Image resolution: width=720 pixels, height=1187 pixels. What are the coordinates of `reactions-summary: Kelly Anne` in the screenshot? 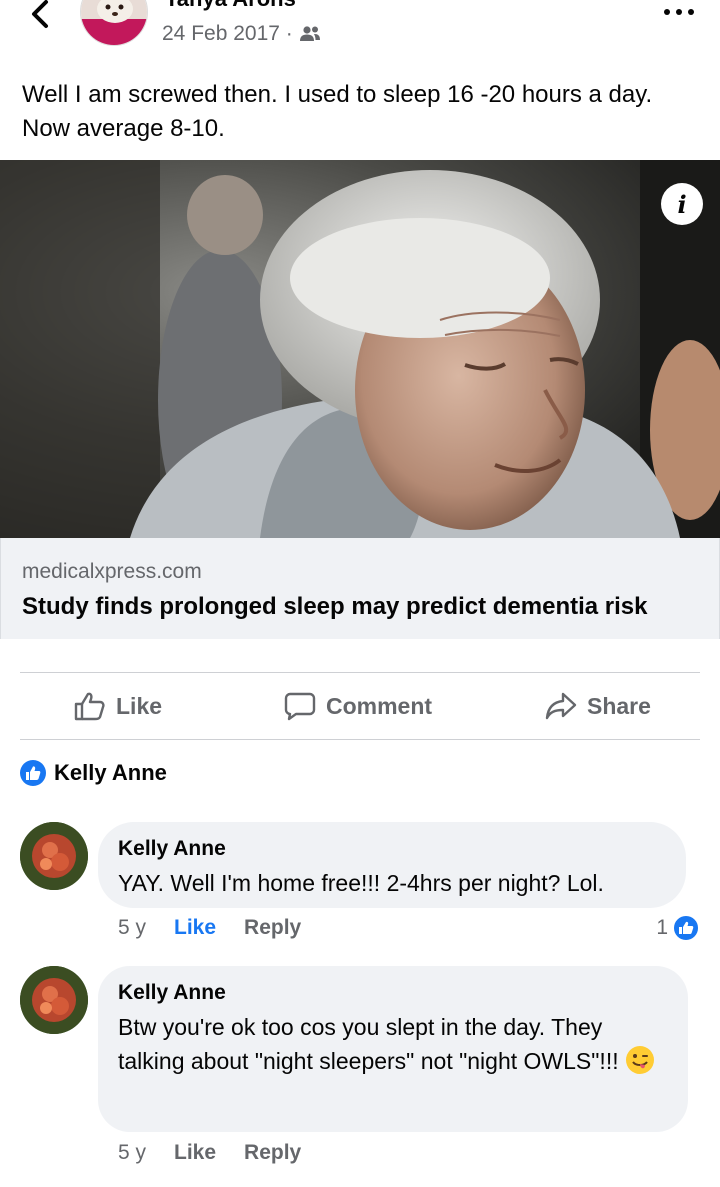 It's located at (93, 773).